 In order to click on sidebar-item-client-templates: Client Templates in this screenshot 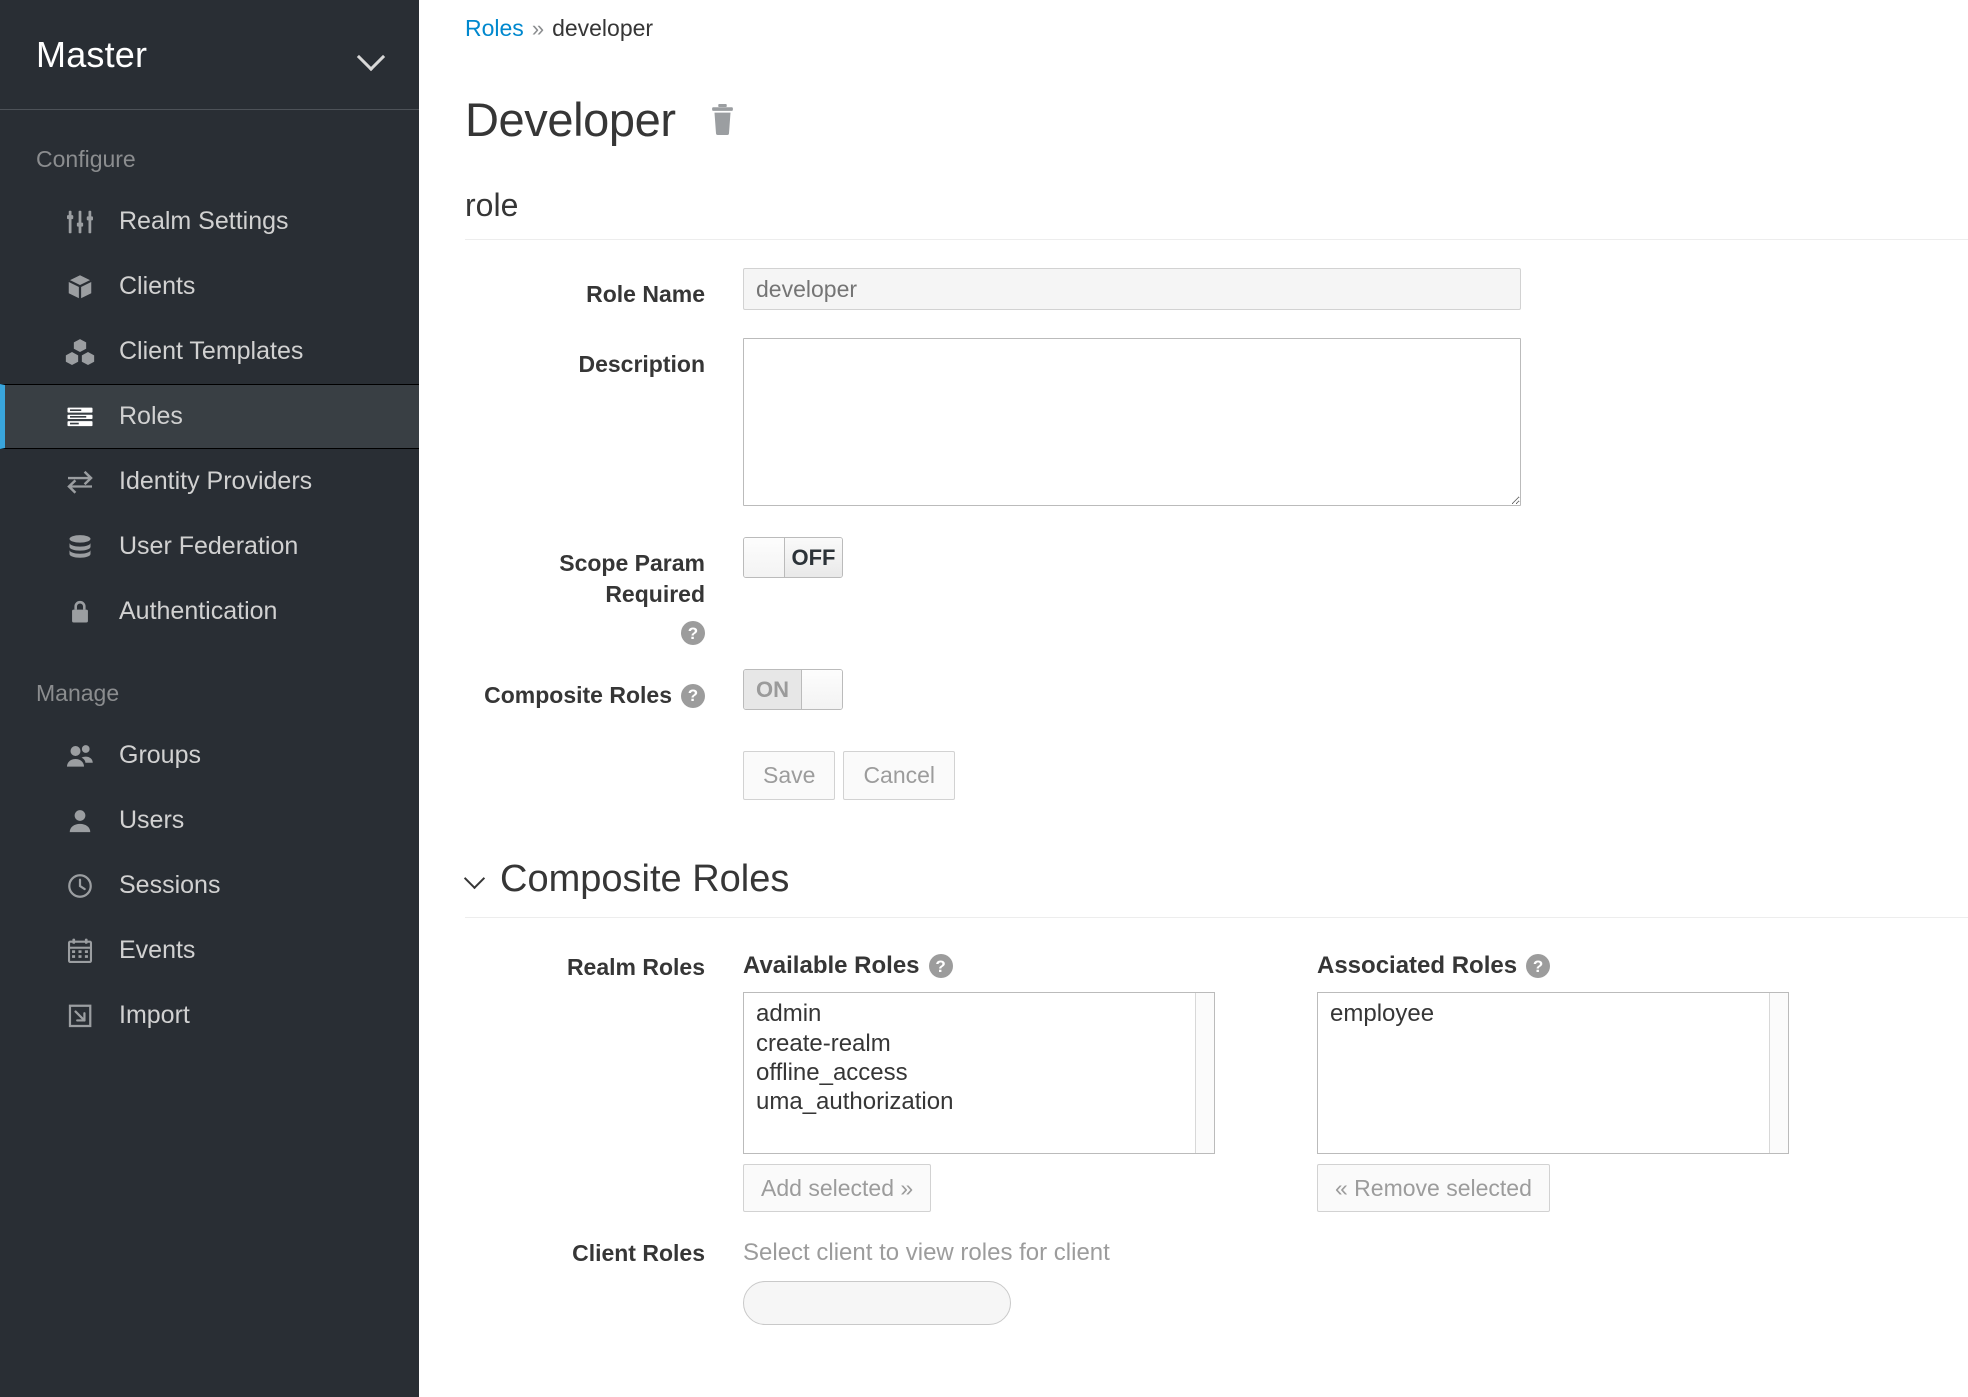, I will do `click(209, 351)`.